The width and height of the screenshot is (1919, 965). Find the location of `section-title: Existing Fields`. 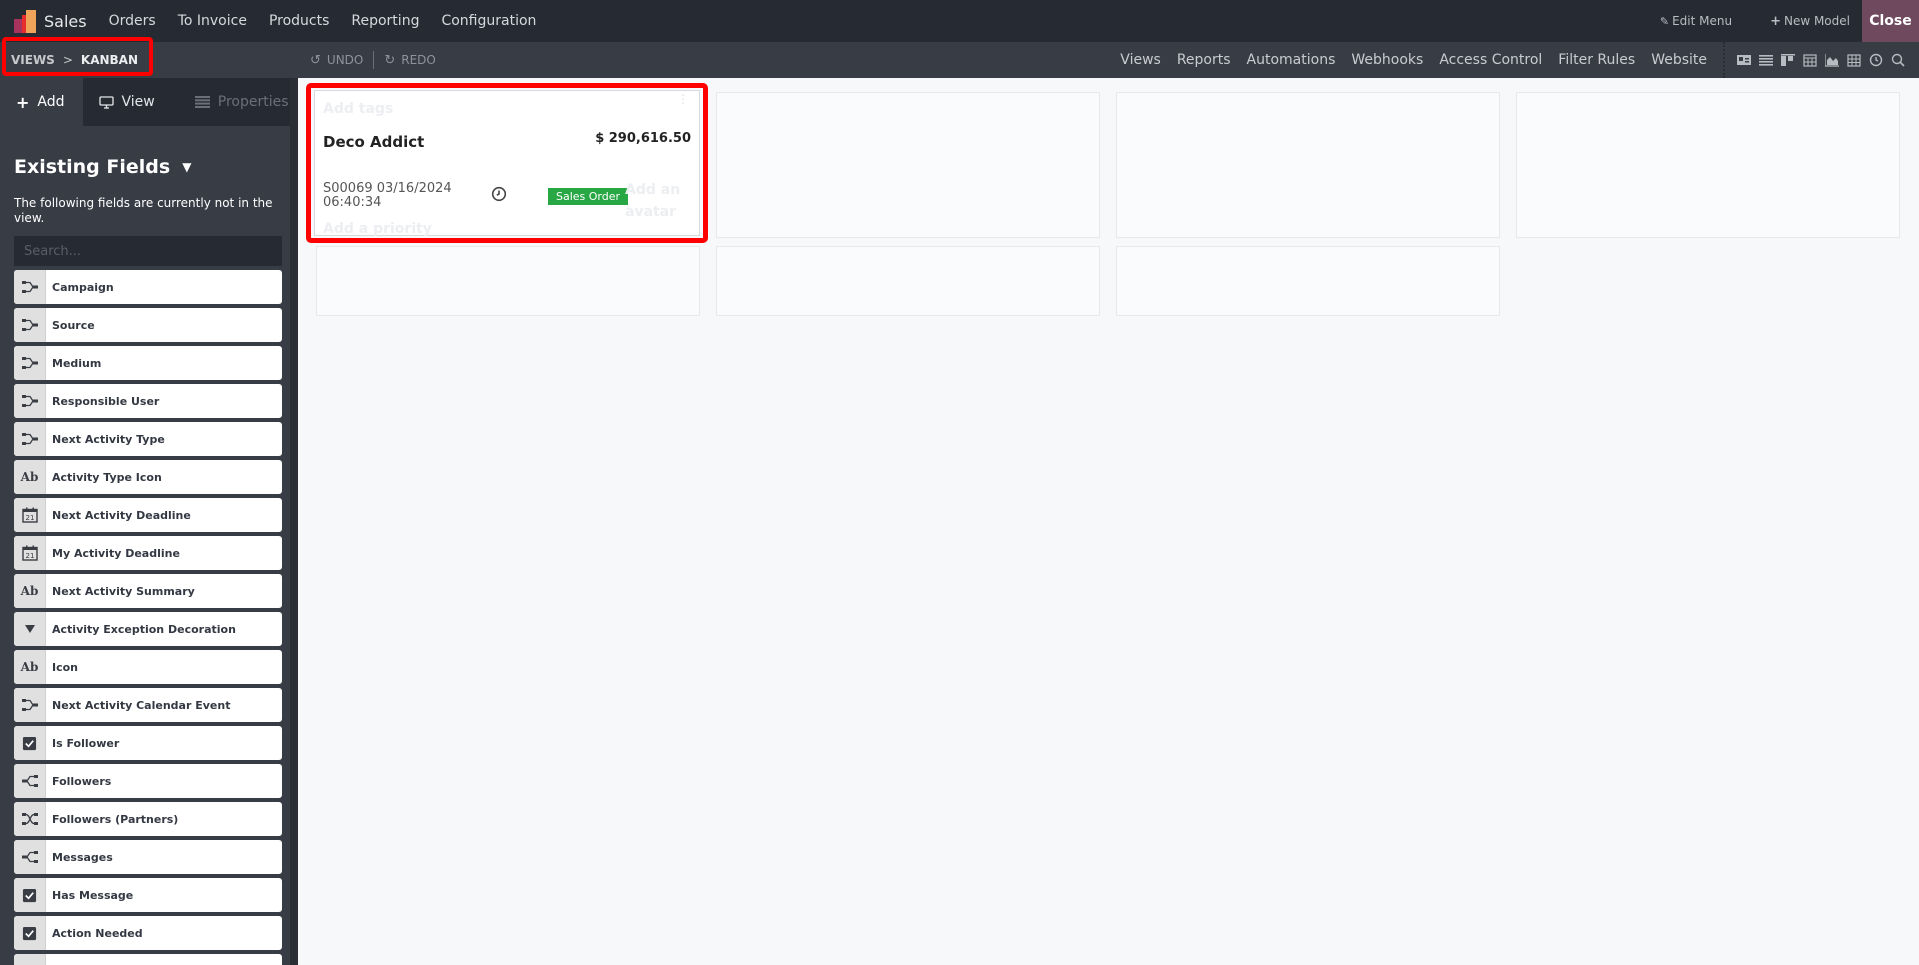

section-title: Existing Fields is located at coordinates (92, 167).